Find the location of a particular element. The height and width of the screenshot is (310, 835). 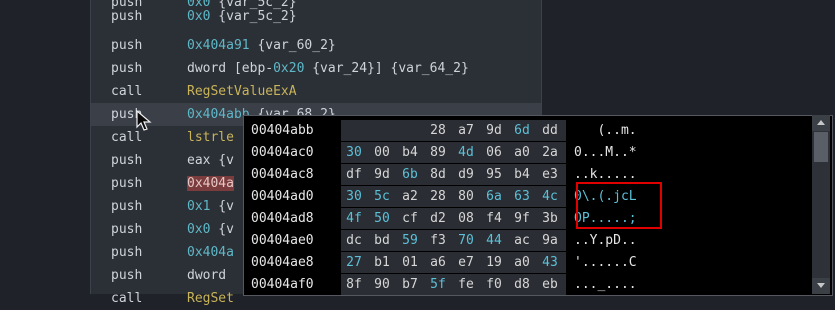

hex-byte: 19 is located at coordinates (494, 262).